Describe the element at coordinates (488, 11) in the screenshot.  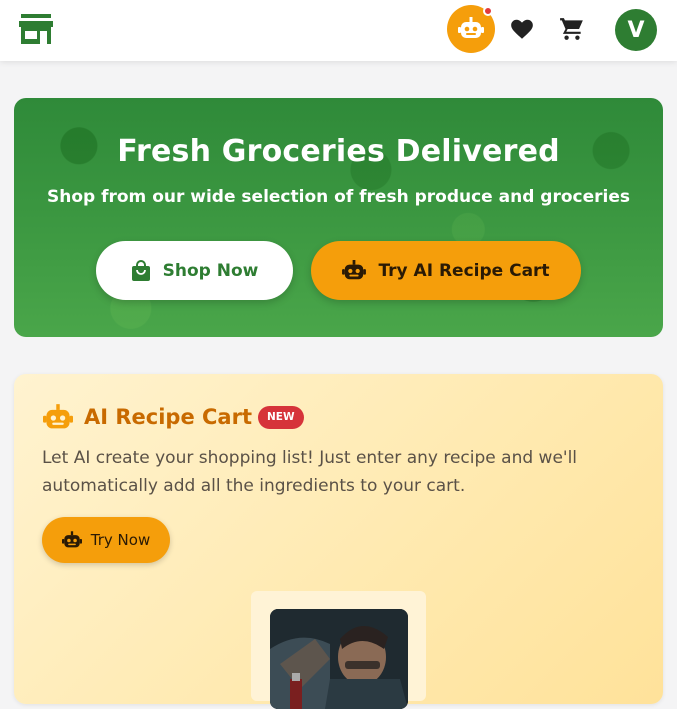
I see `notification-dot` at that location.